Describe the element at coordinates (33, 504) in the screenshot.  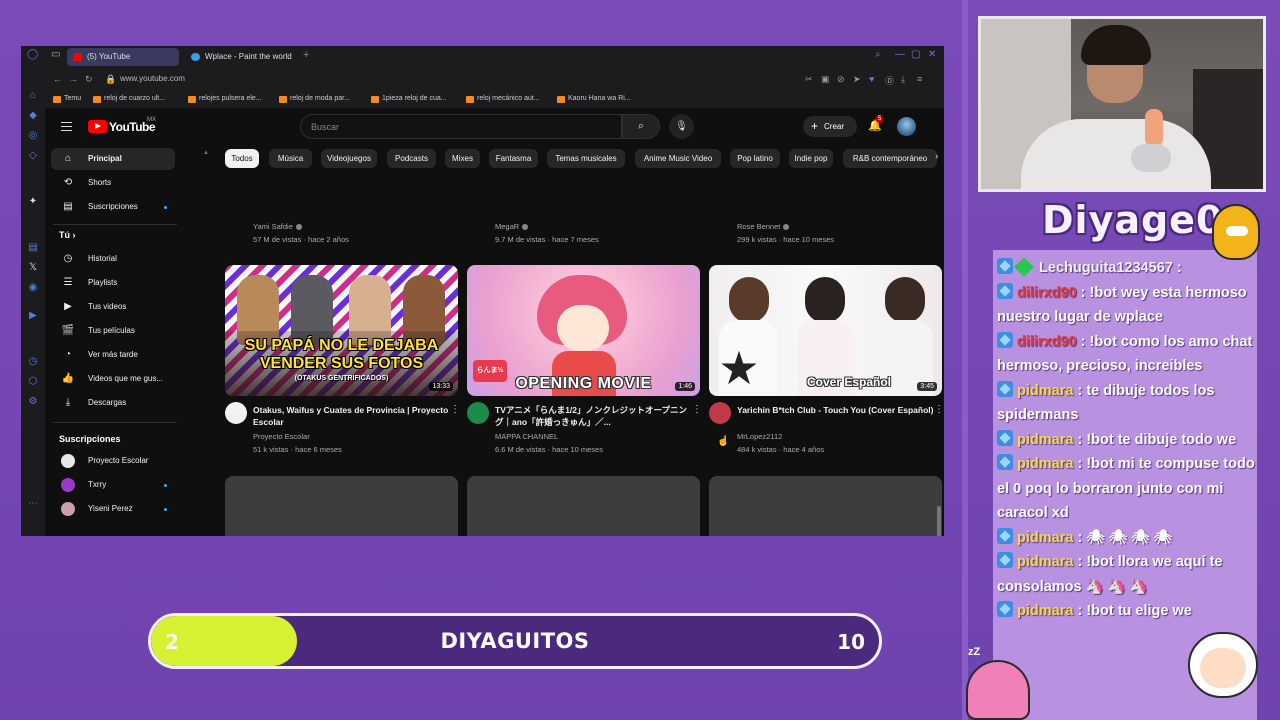
I see `more-rail-icon: ⋯` at that location.